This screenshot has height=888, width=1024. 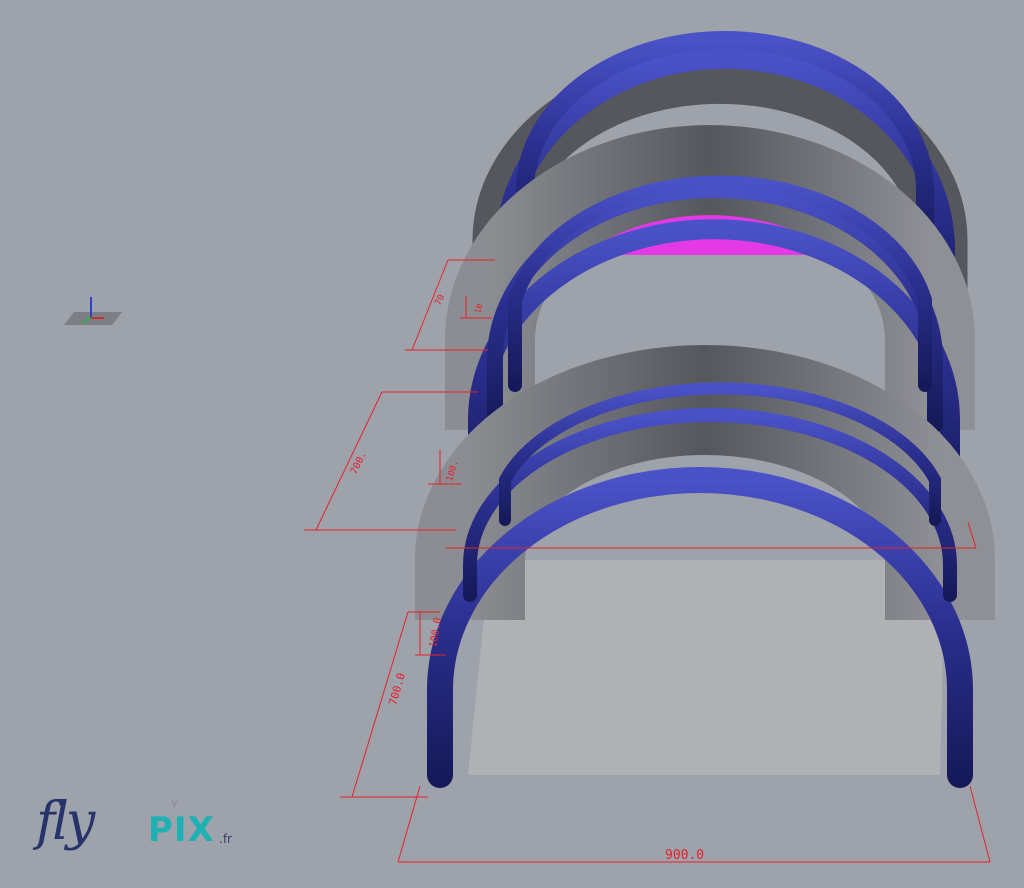 What do you see at coordinates (140, 827) in the screenshot?
I see `flypix-logo: fly ∨ PIX .fr` at bounding box center [140, 827].